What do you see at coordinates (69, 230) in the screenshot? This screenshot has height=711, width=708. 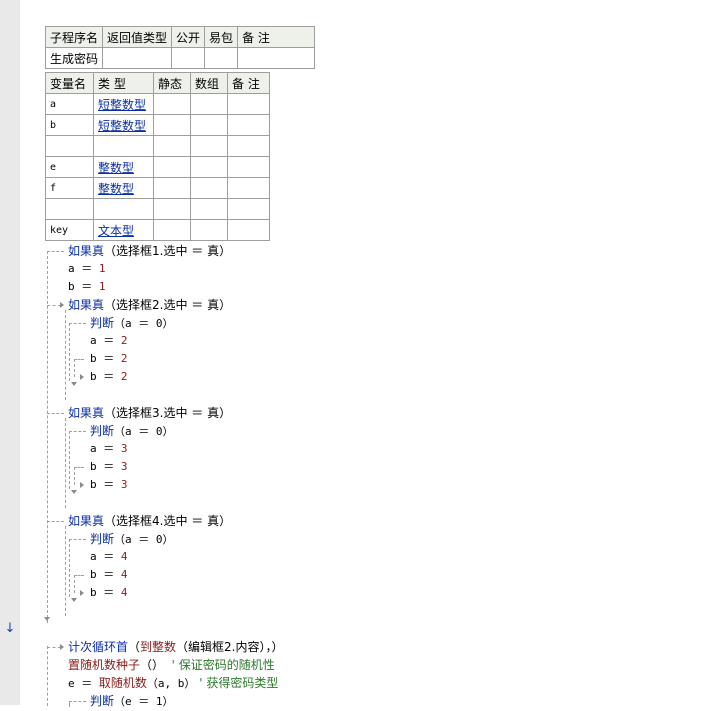 I see `var-name: key` at bounding box center [69, 230].